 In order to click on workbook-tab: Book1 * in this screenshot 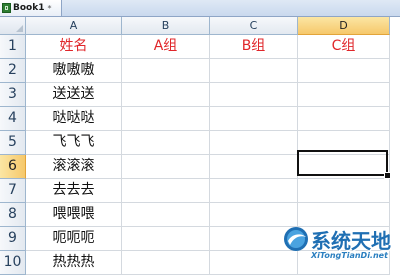, I will do `click(31, 8)`.